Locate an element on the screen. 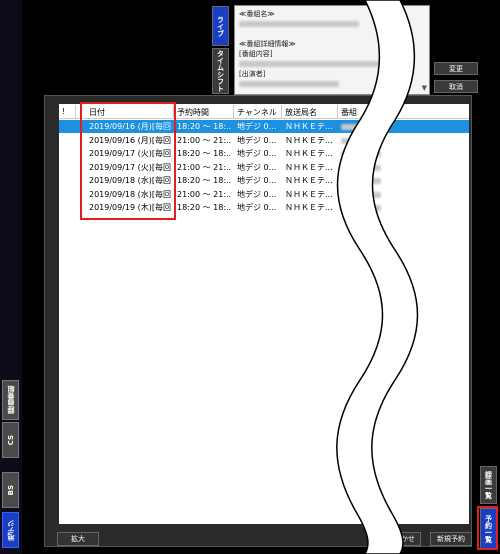 The width and height of the screenshot is (500, 554). tab-live-label: ライブ is located at coordinates (220, 26).